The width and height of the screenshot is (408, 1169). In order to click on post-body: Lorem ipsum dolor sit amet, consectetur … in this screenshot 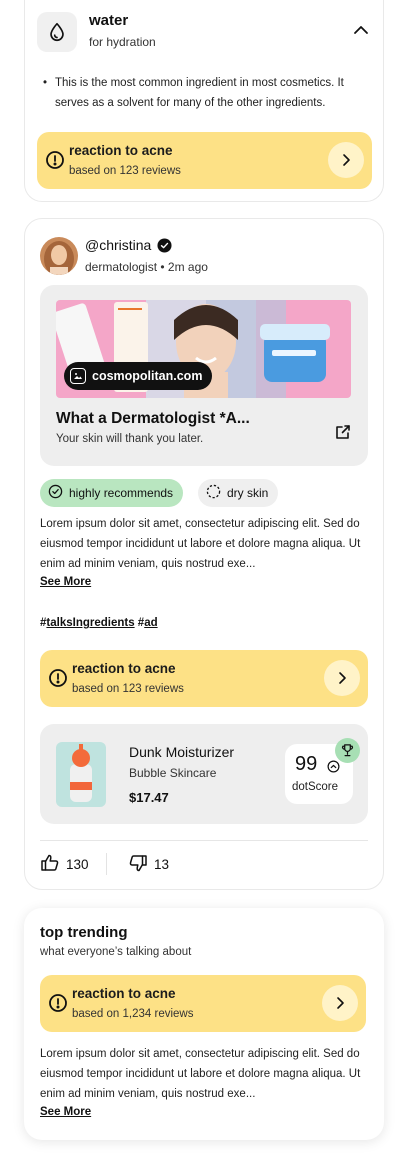, I will do `click(200, 544)`.